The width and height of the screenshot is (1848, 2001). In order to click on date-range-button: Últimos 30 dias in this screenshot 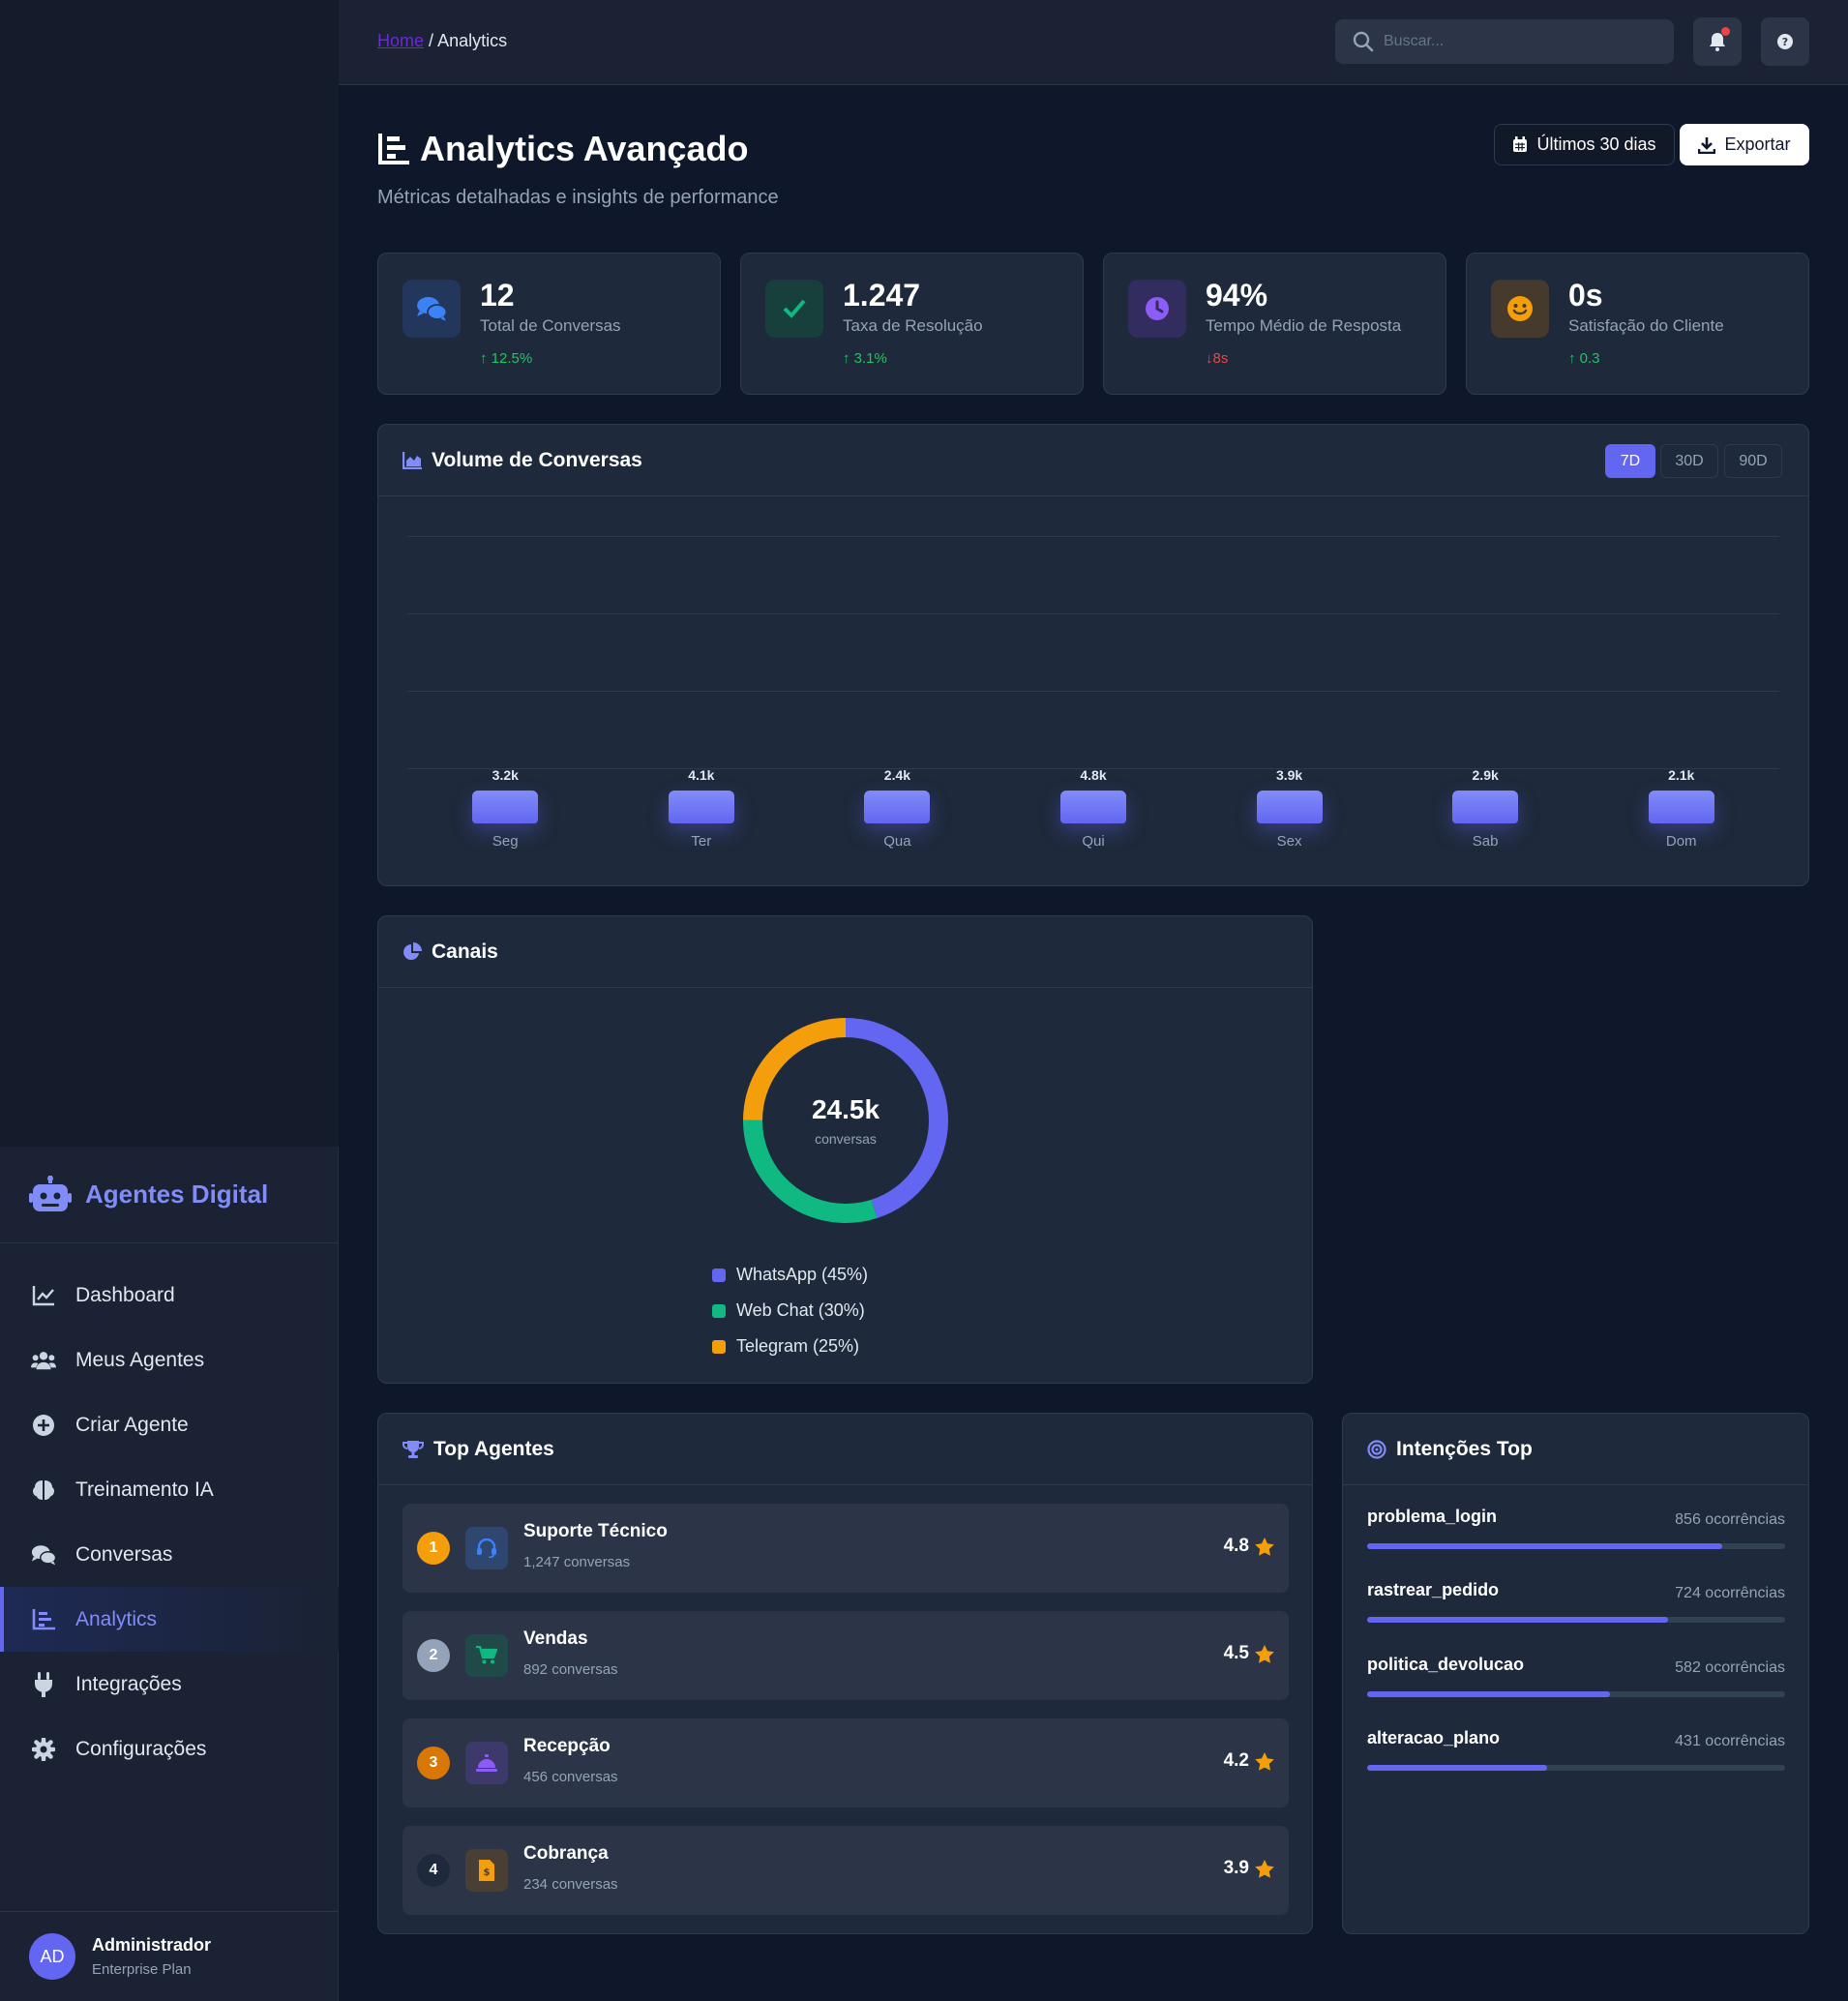, I will do `click(1584, 144)`.